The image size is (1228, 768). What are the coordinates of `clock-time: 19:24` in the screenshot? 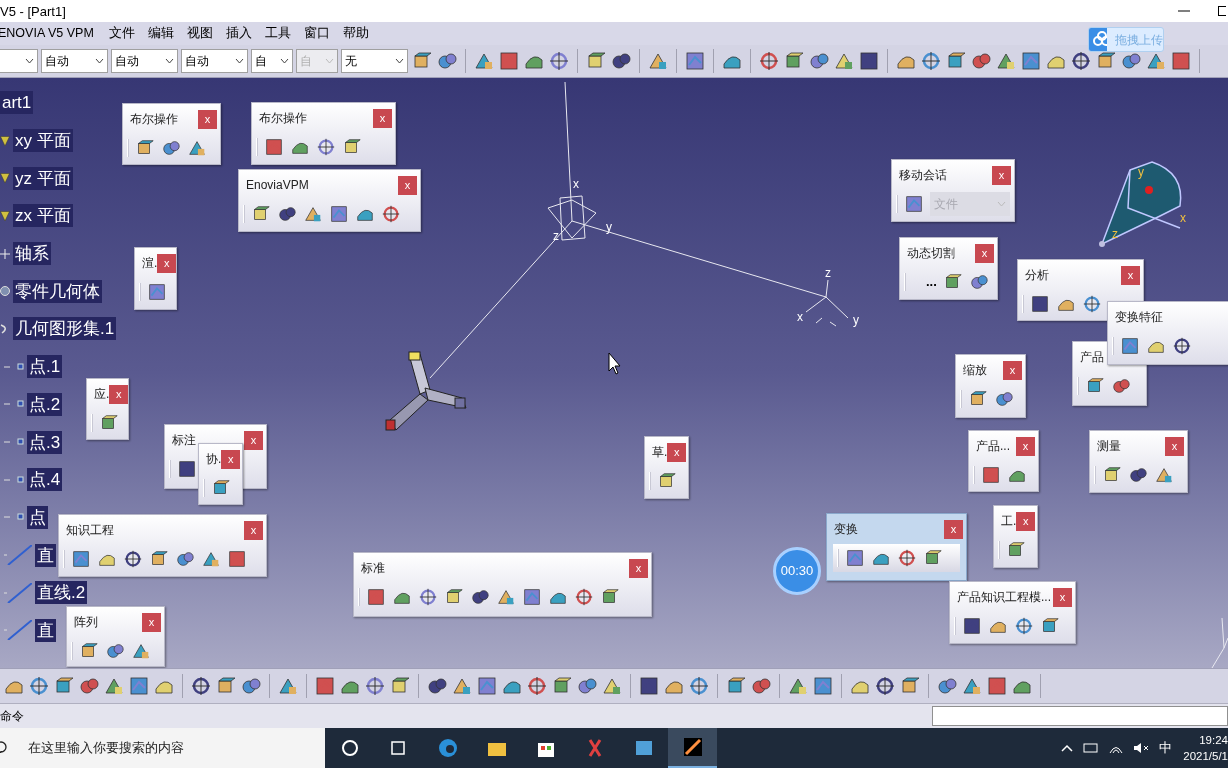 It's located at (1213, 740).